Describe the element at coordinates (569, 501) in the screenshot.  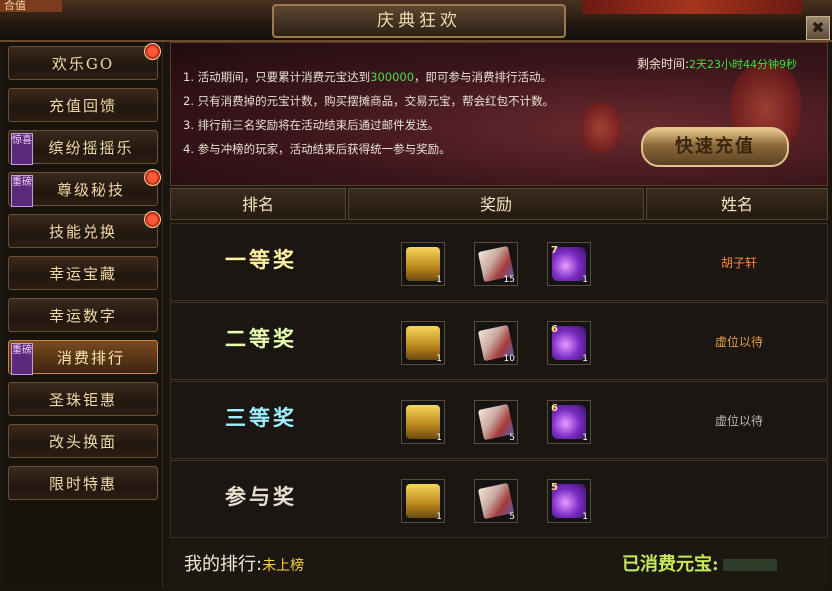
I see `reward-item: 51` at that location.